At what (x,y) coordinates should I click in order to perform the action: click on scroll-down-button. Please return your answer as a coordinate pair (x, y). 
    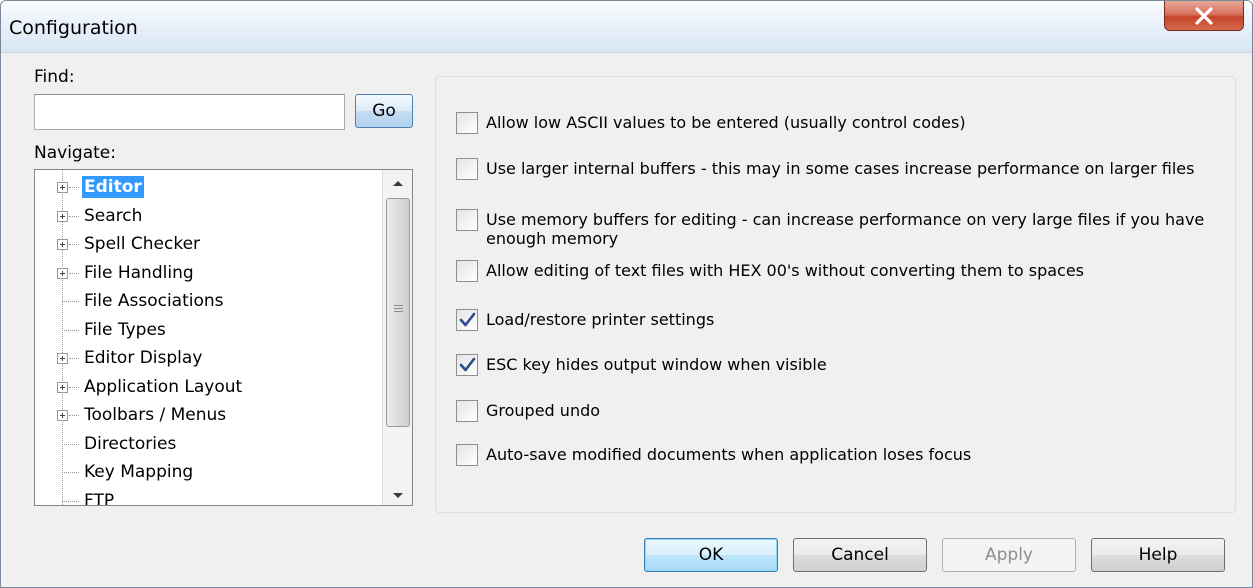
    Looking at the image, I should click on (397, 494).